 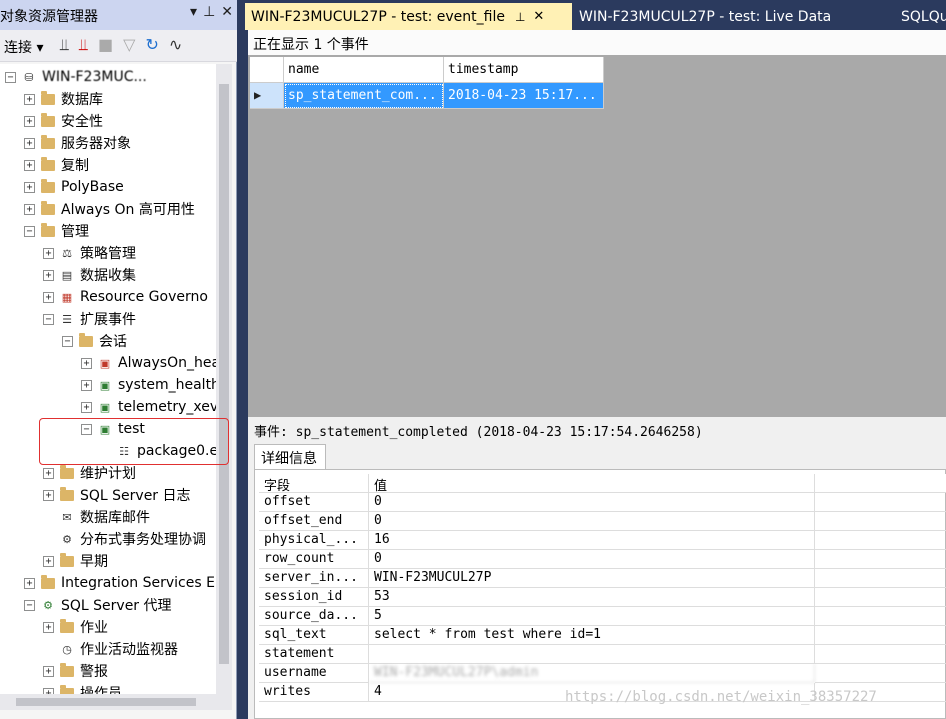 What do you see at coordinates (408, 16) in the screenshot?
I see `tab-event-file: WIN-F23MUCUL27P - test: event_file ⊥ ✕` at bounding box center [408, 16].